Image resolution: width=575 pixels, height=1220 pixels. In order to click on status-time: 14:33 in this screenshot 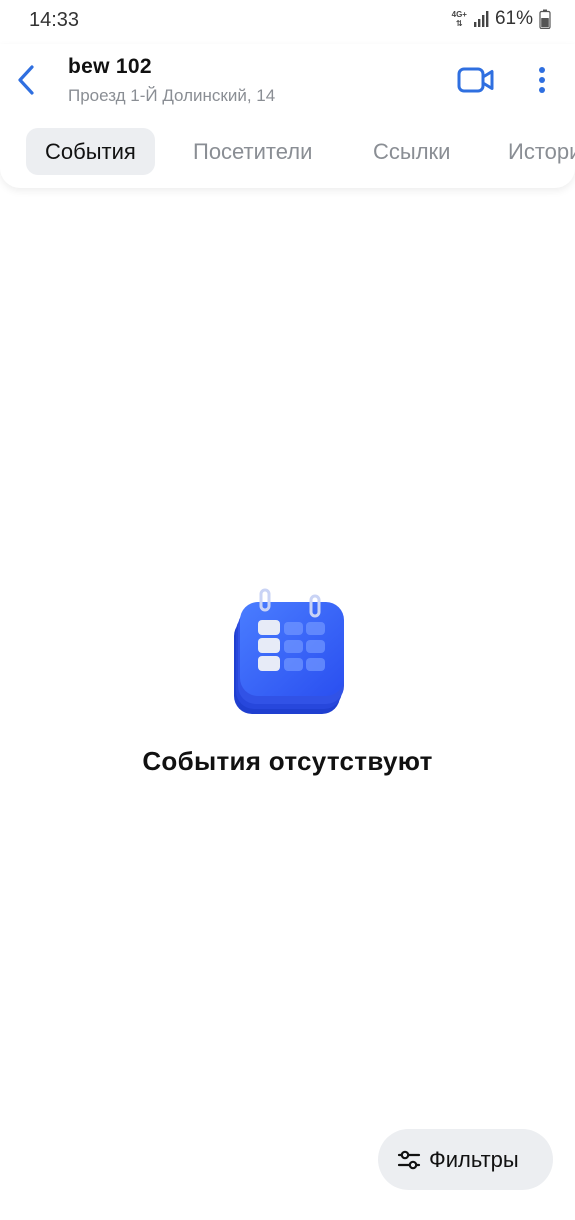, I will do `click(54, 20)`.